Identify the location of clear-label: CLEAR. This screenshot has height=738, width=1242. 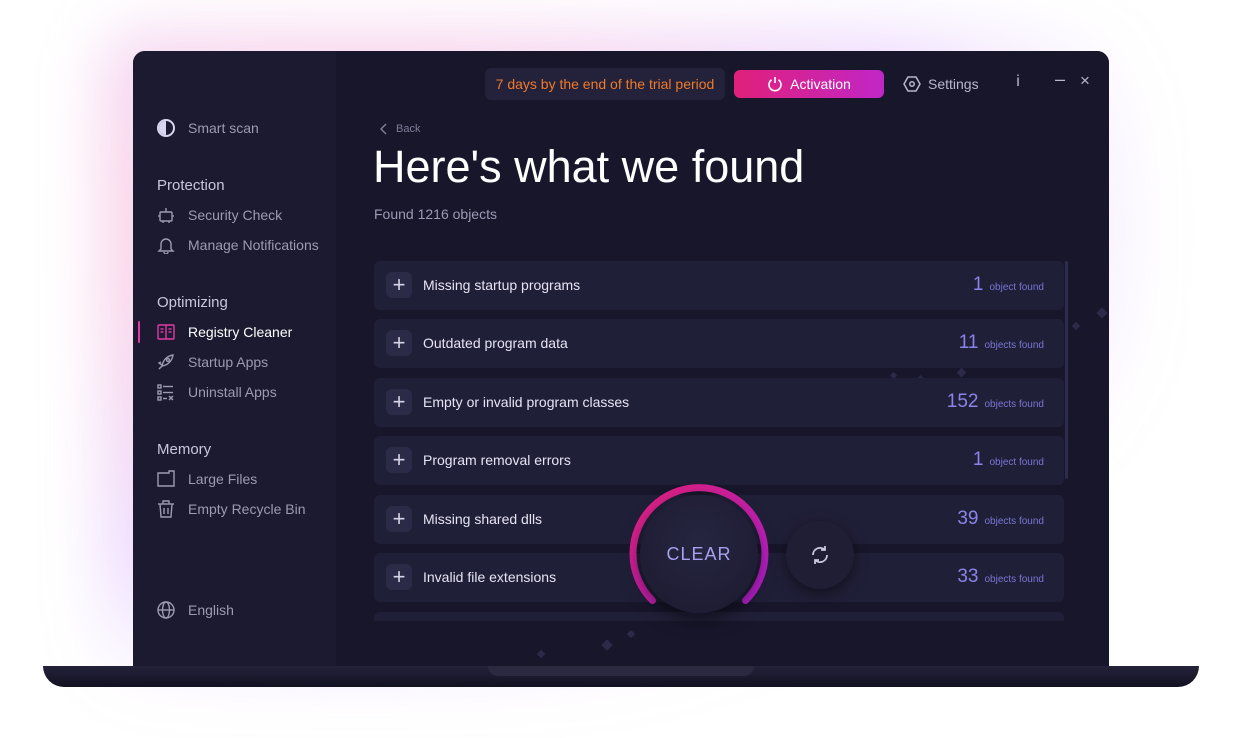
(699, 554).